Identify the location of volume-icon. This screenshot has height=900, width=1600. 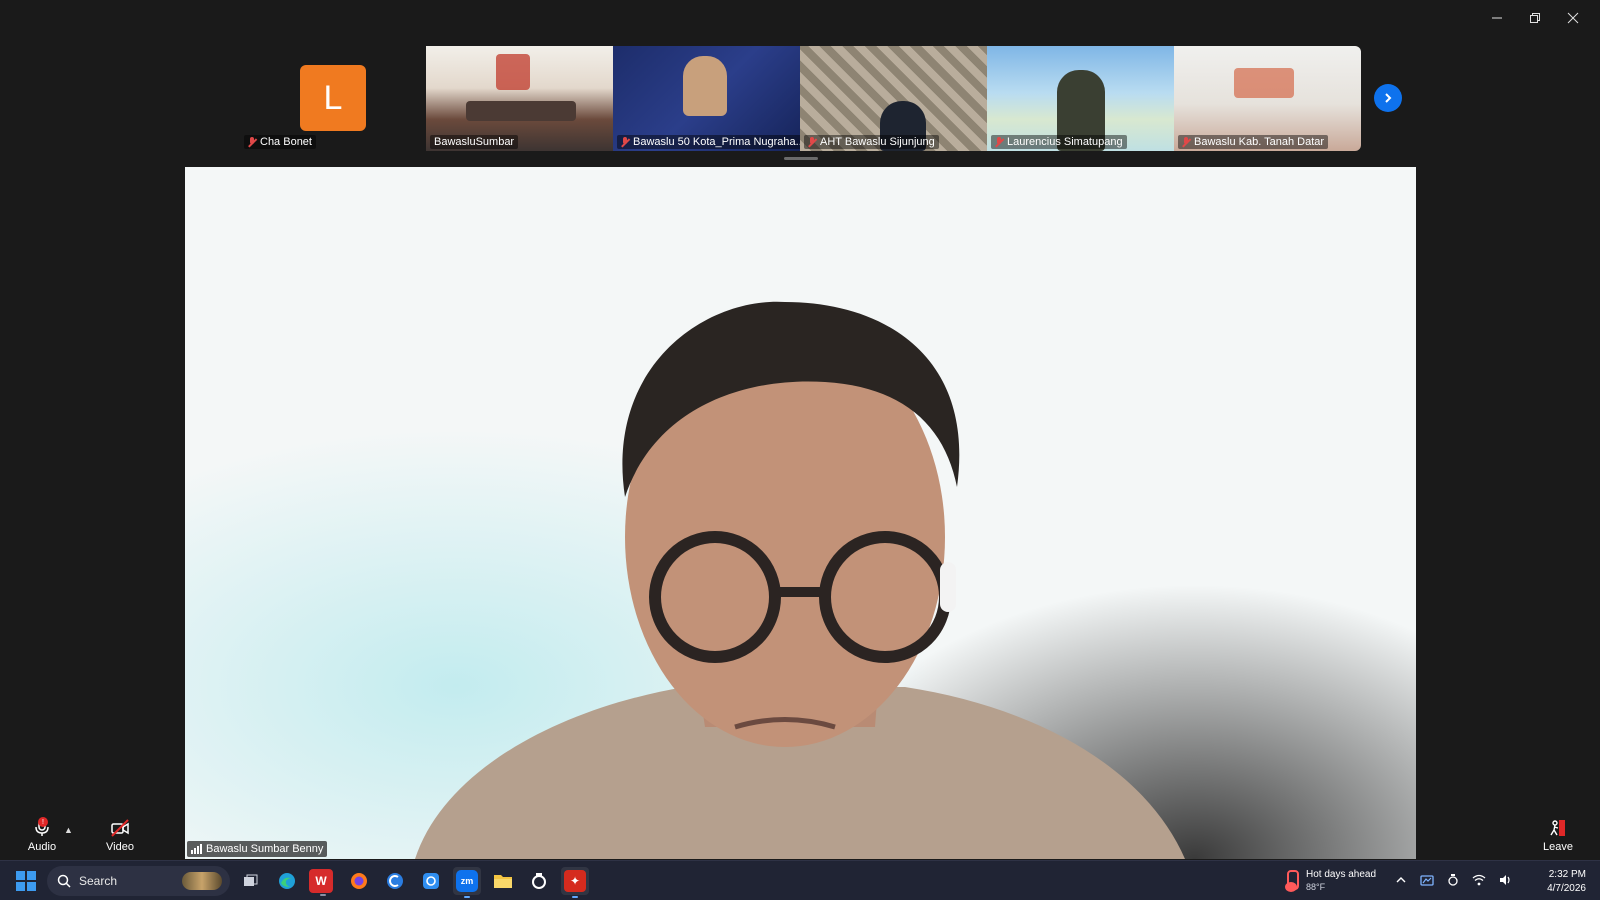
(1505, 880).